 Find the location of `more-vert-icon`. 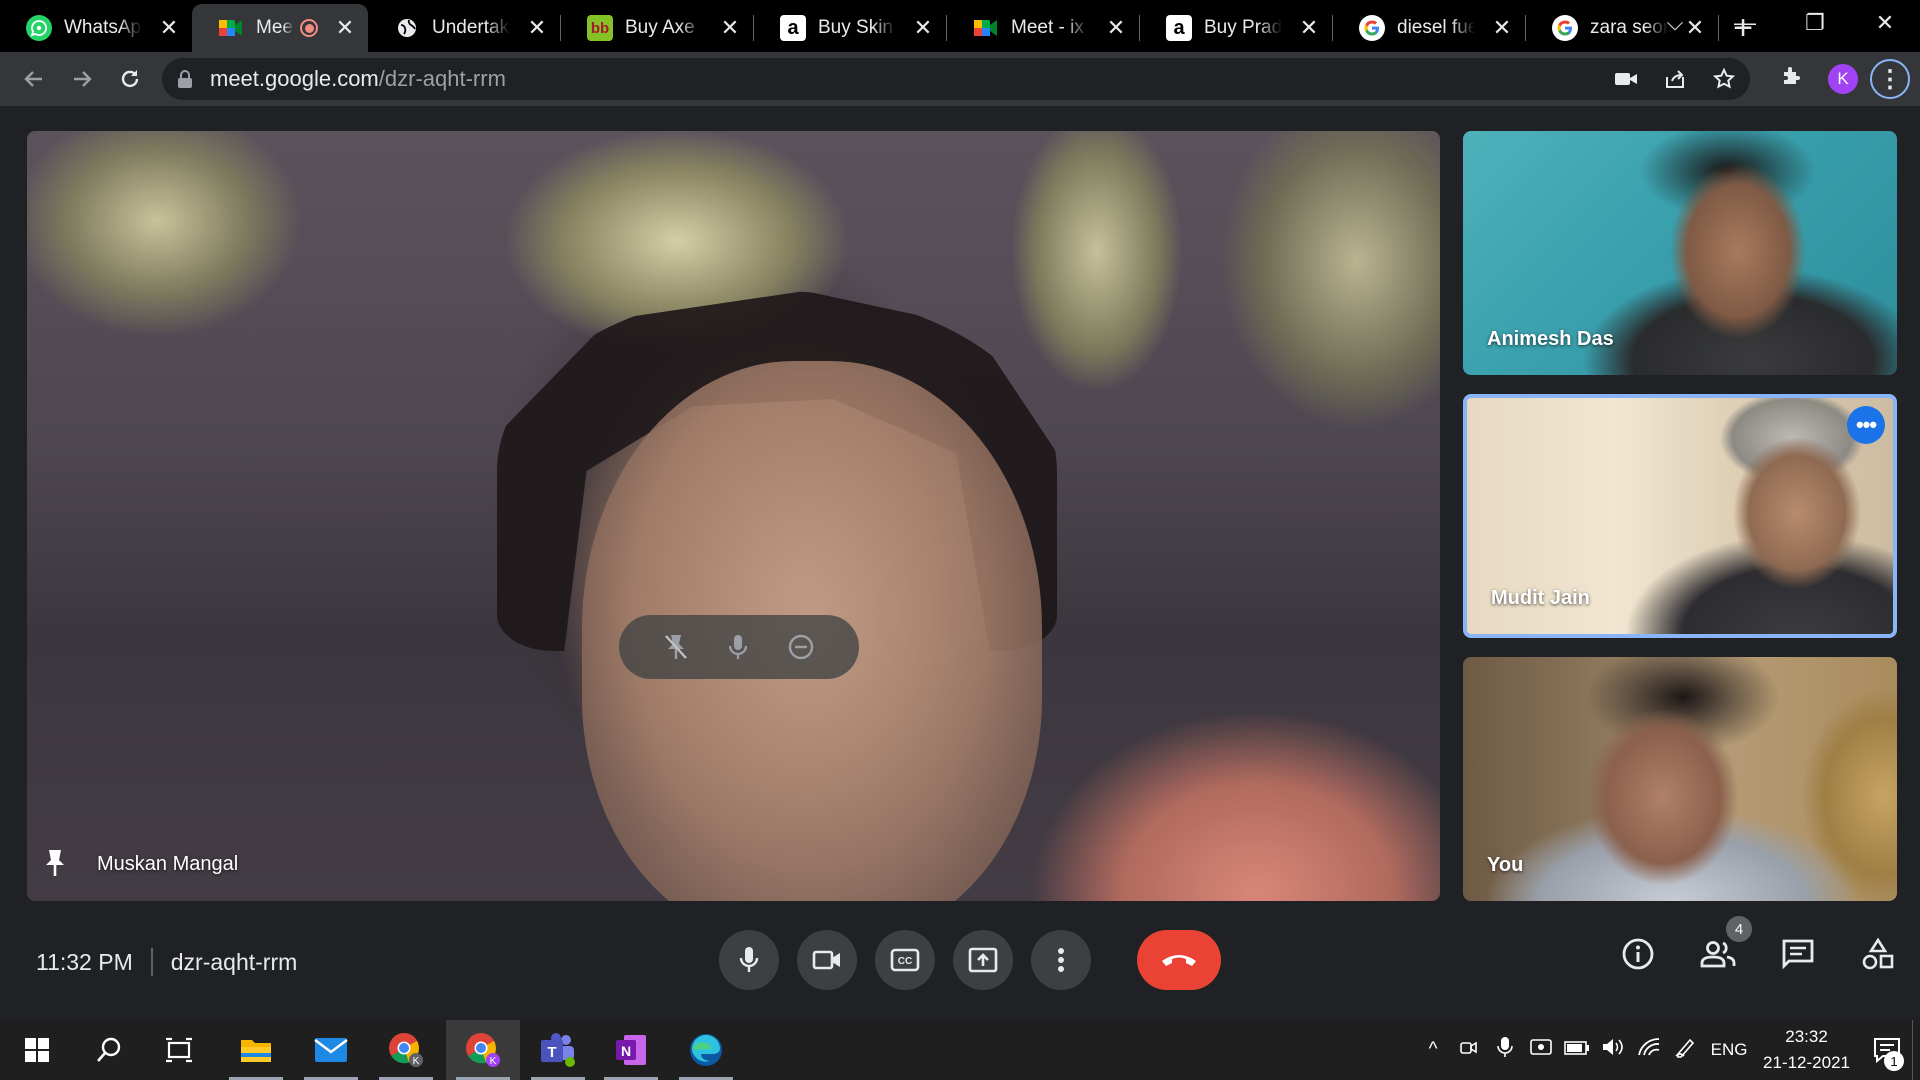

more-vert-icon is located at coordinates (1061, 960).